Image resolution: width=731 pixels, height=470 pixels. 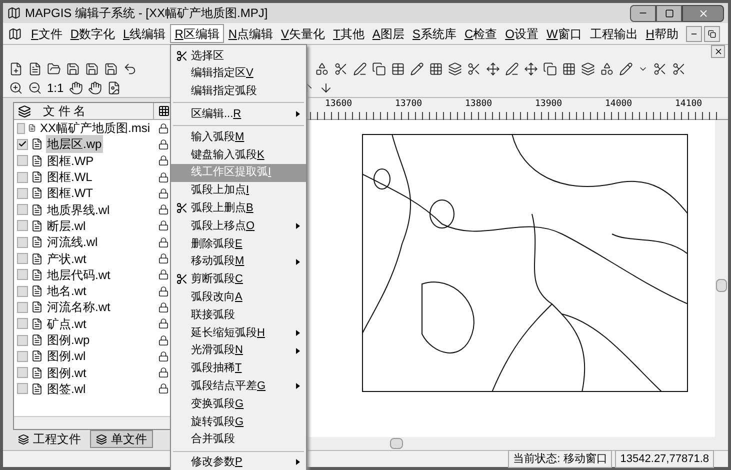 I want to click on file-name: XX幅矿产地质图.msi, so click(x=94, y=129).